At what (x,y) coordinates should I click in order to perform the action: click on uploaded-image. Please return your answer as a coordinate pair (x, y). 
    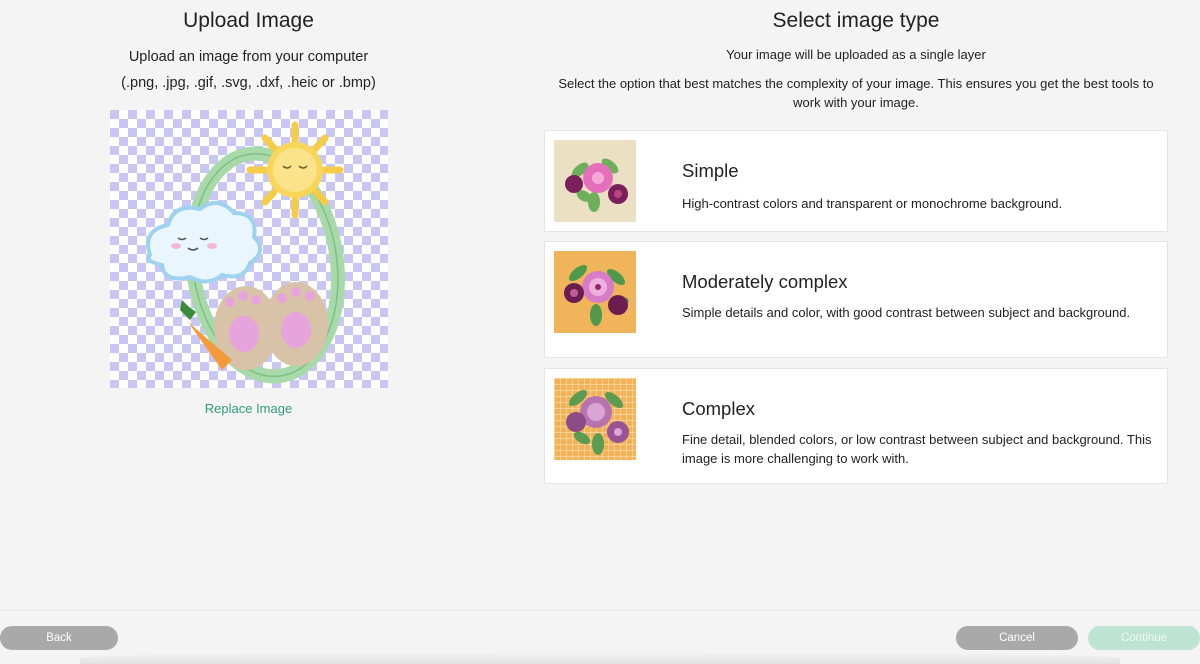
    Looking at the image, I should click on (249, 249).